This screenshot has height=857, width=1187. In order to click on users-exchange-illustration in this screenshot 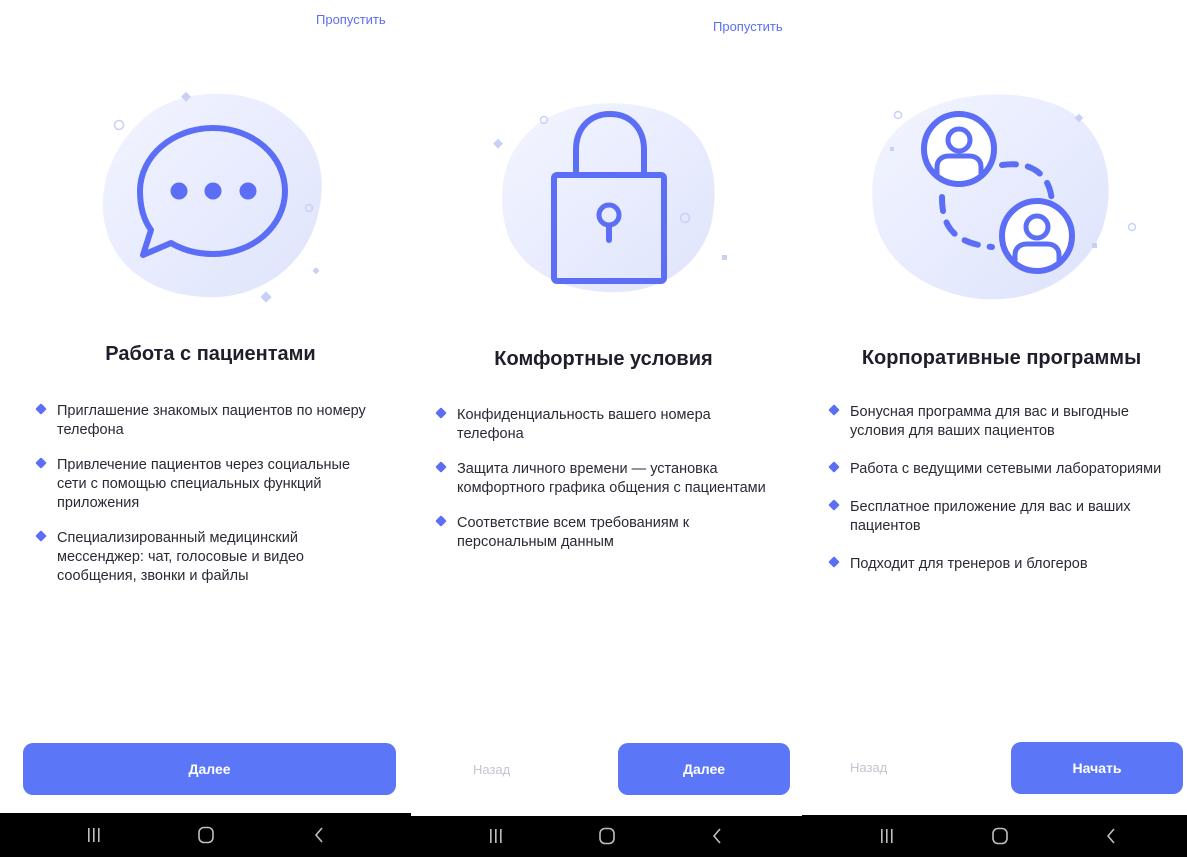, I will do `click(1002, 200)`.